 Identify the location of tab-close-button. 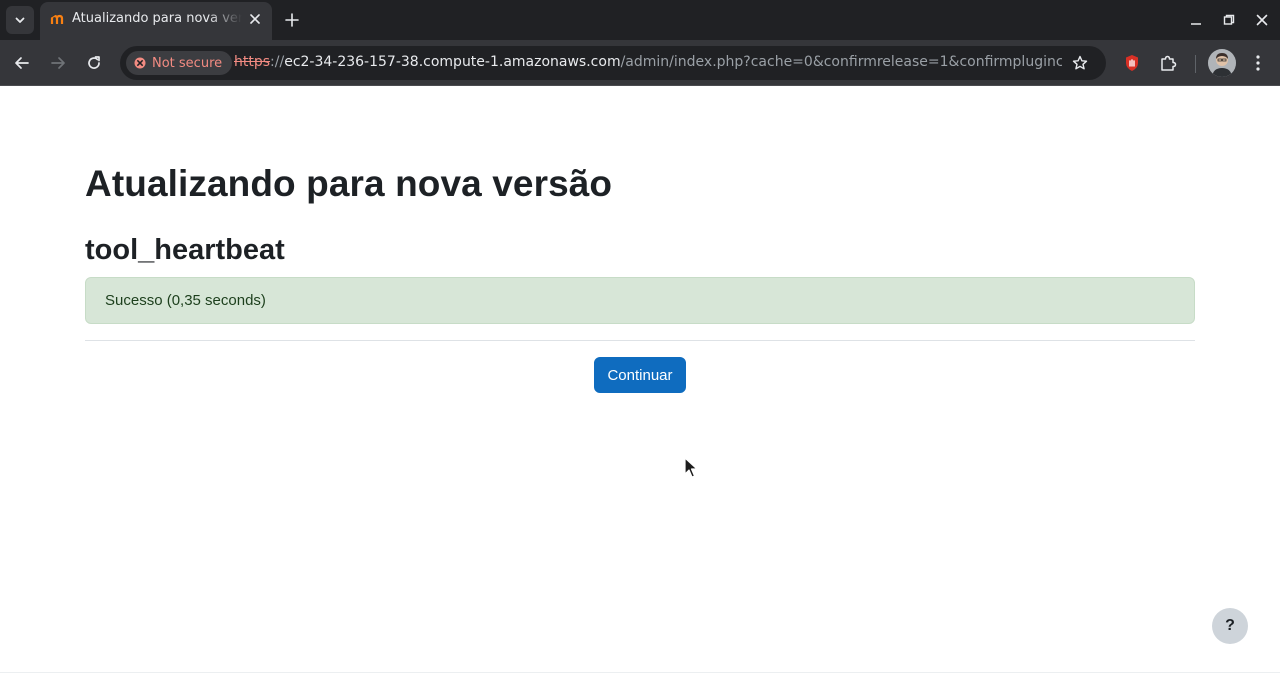
(255, 19).